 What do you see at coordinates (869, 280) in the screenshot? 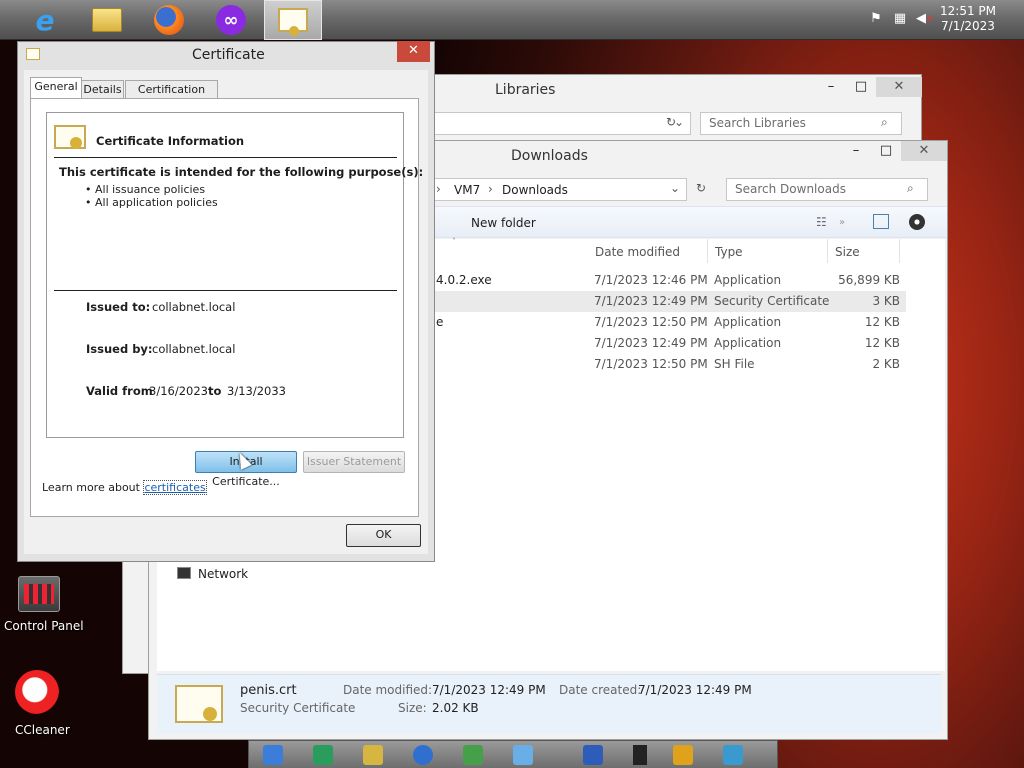
I see `file-size: 56,899 KB` at bounding box center [869, 280].